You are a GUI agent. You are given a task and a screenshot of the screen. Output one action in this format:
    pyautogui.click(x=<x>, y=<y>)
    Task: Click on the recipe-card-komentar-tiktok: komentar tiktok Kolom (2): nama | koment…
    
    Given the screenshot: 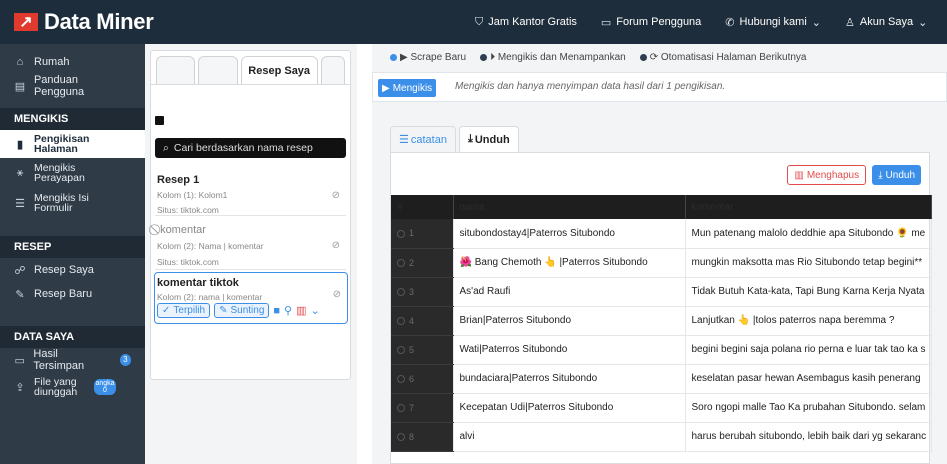 What is the action you would take?
    pyautogui.click(x=251, y=298)
    